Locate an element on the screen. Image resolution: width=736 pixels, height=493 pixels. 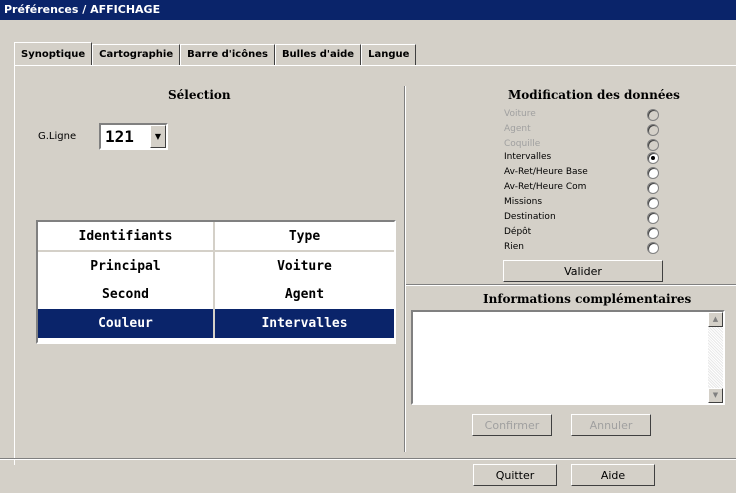
radio-label: Av-Ret/Heure Base is located at coordinates (546, 172).